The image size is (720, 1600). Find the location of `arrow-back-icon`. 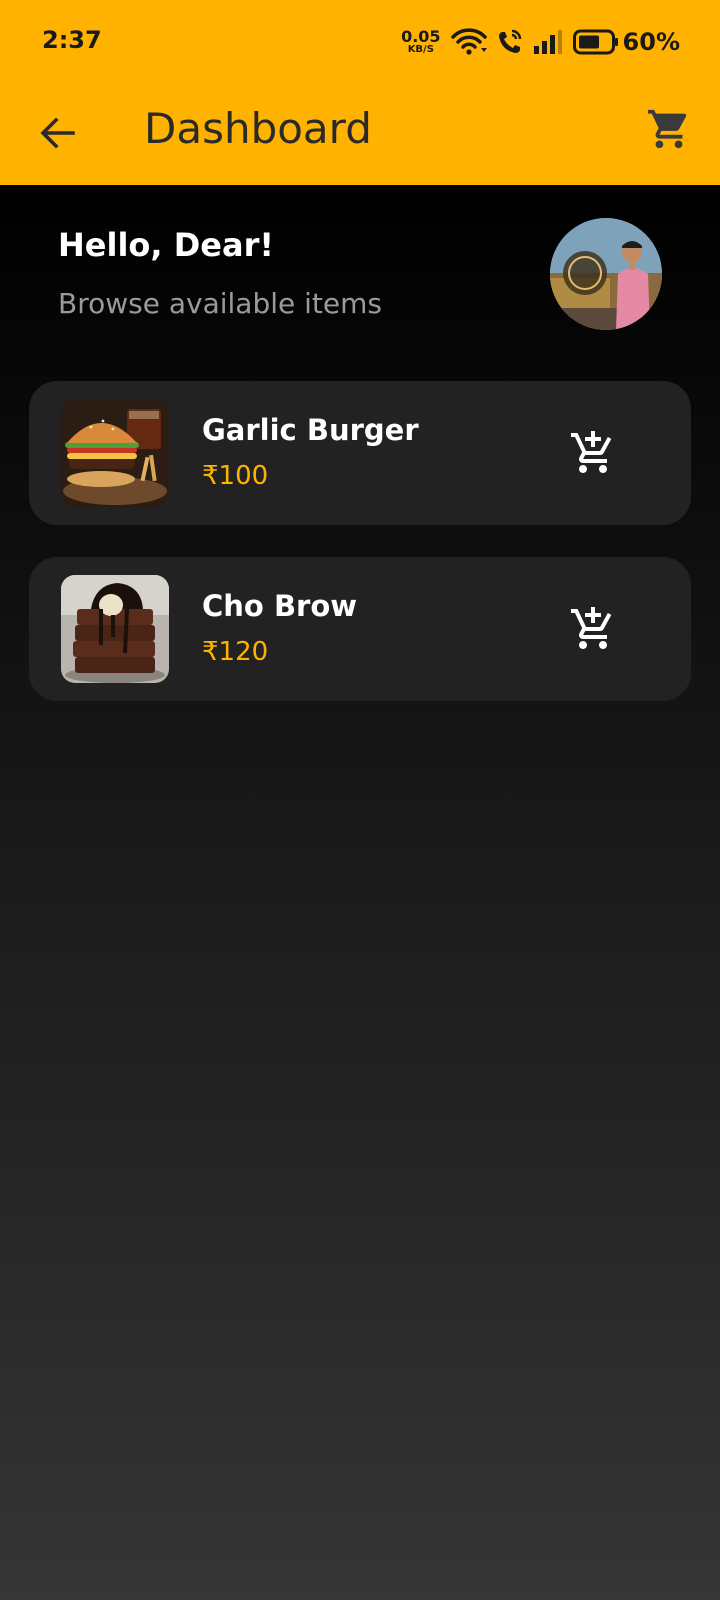

arrow-back-icon is located at coordinates (57, 133).